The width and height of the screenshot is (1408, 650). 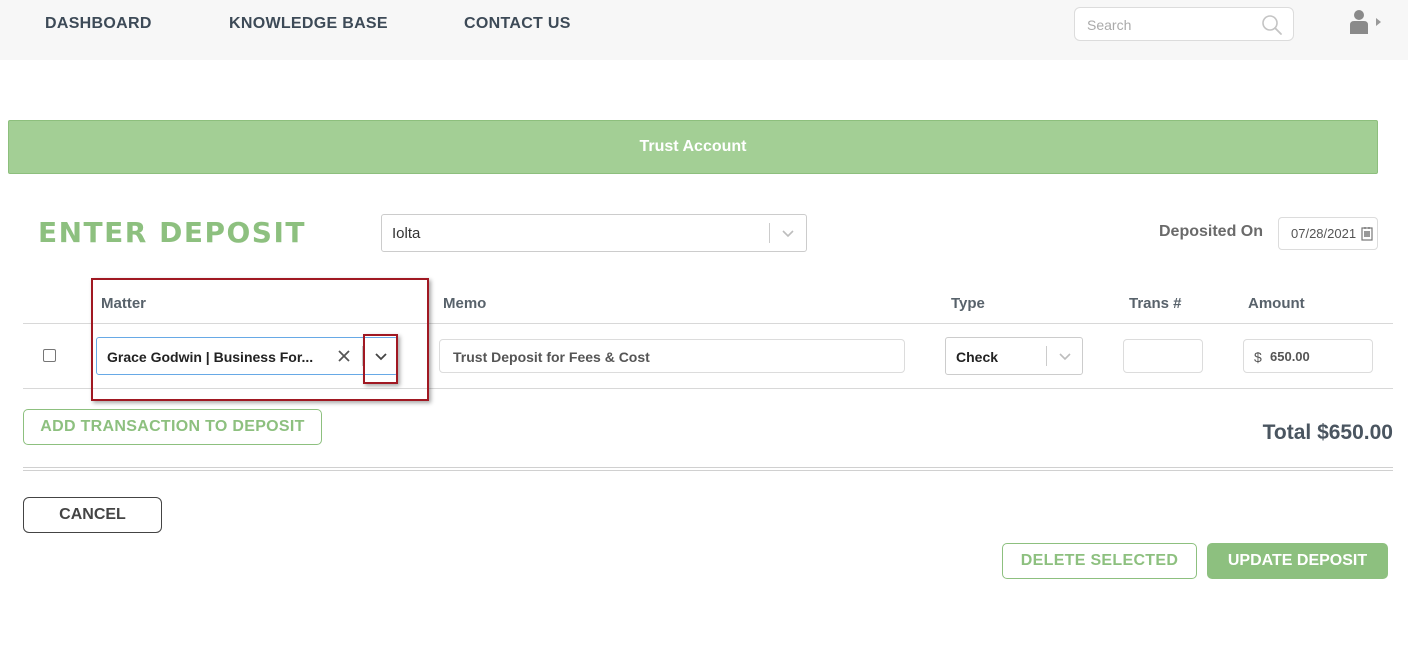 I want to click on top-navbar: DASHBOARD KNOWLEDGE BASE CONTACT US, so click(x=704, y=30).